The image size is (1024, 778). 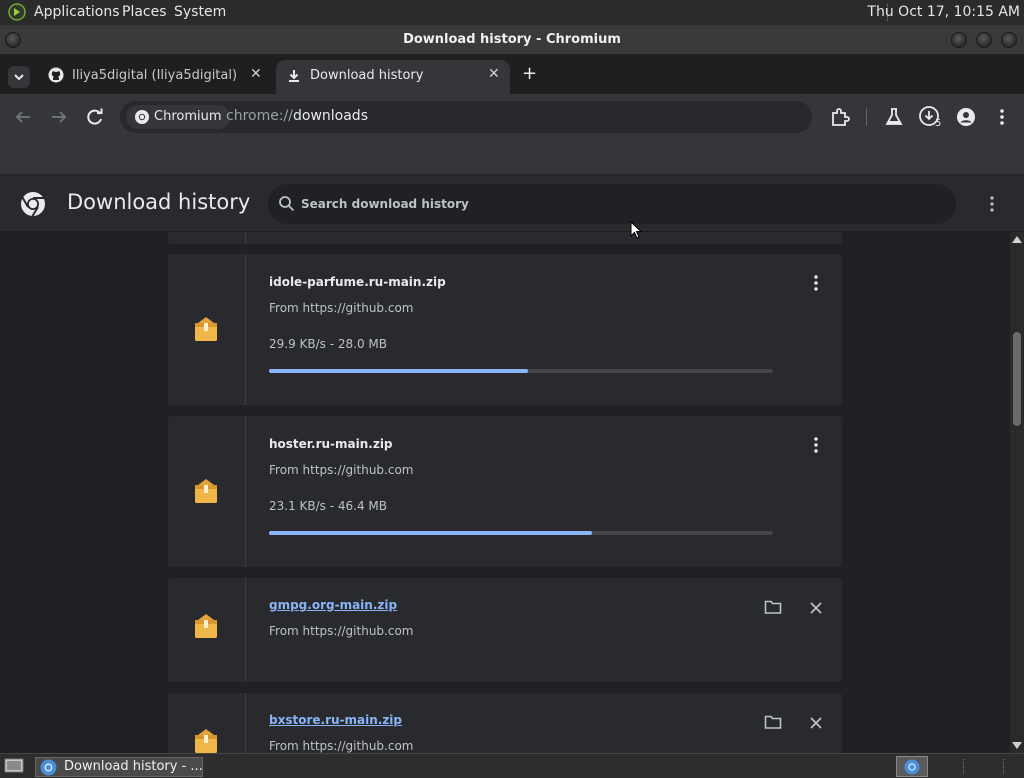 What do you see at coordinates (328, 344) in the screenshot?
I see `download-status: 29.9 KB/s - 28.0 MB` at bounding box center [328, 344].